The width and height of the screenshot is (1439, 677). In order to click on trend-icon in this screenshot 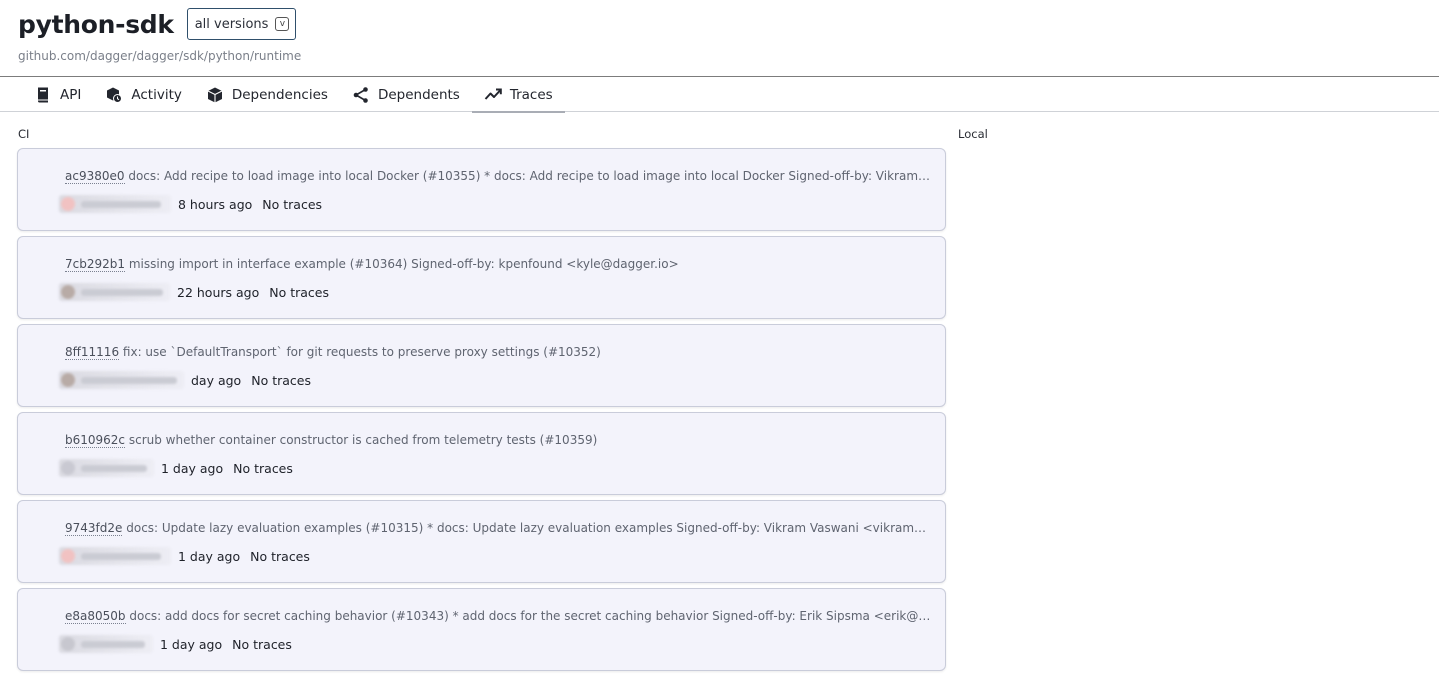, I will do `click(493, 94)`.